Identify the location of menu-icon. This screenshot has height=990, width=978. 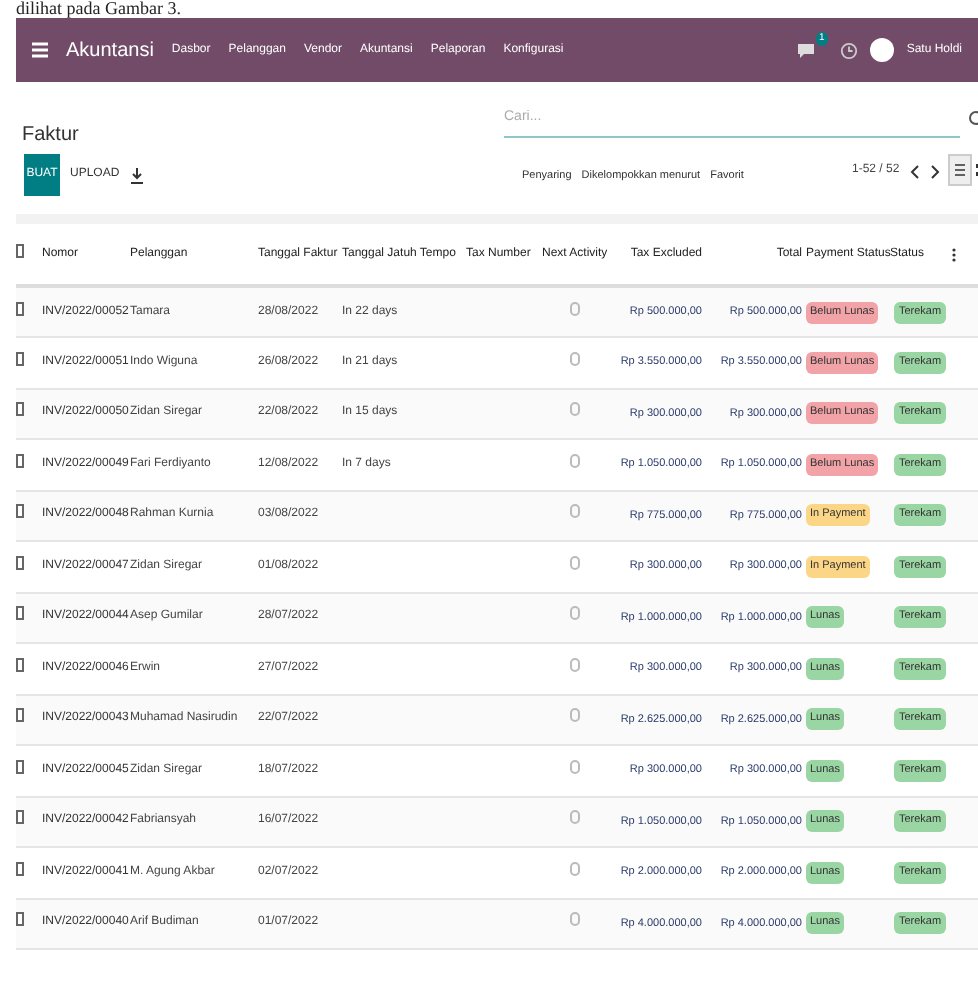
(40, 50).